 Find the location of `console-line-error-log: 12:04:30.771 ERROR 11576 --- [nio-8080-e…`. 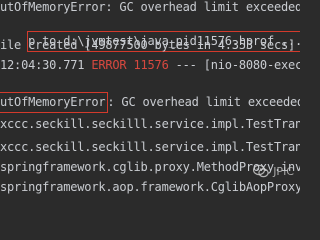

console-line-error-log: 12:04:30.771 ERROR 11576 --- [nio-8080-e… is located at coordinates (150, 65).